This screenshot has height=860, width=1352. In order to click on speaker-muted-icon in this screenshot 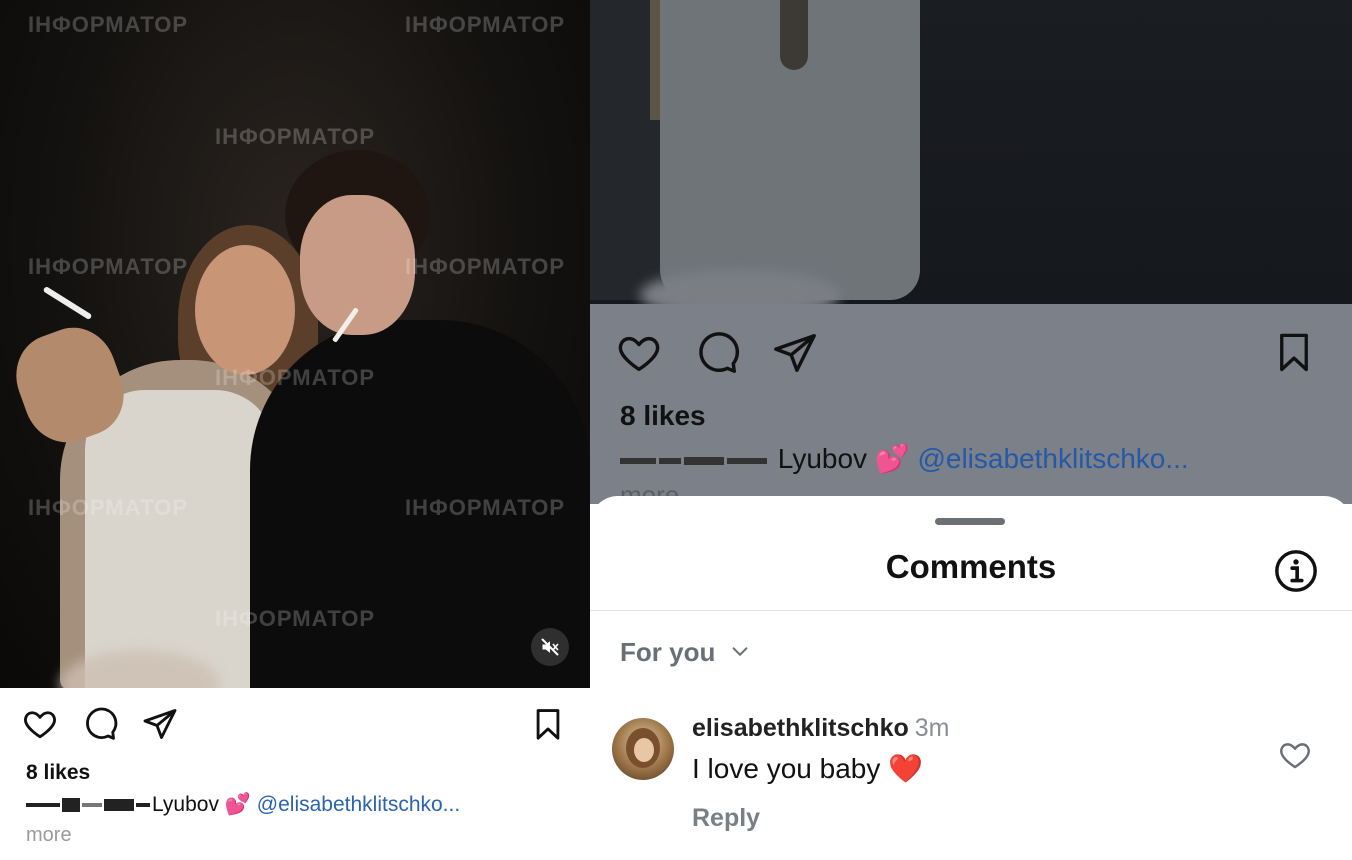, I will do `click(550, 647)`.